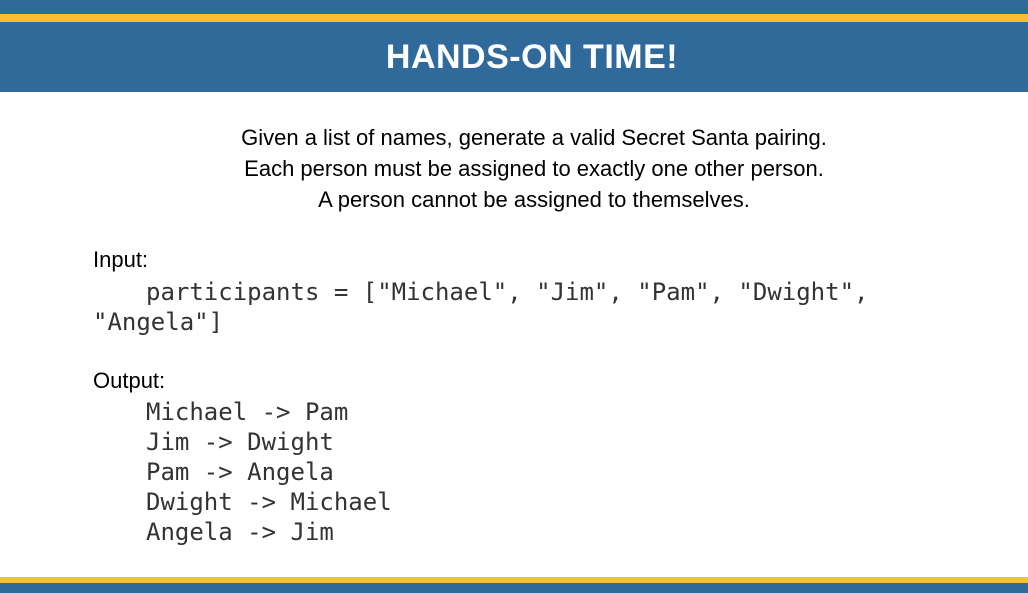 The image size is (1028, 593). Describe the element at coordinates (240, 472) in the screenshot. I see `output-code-line: Pam -> Angela` at that location.